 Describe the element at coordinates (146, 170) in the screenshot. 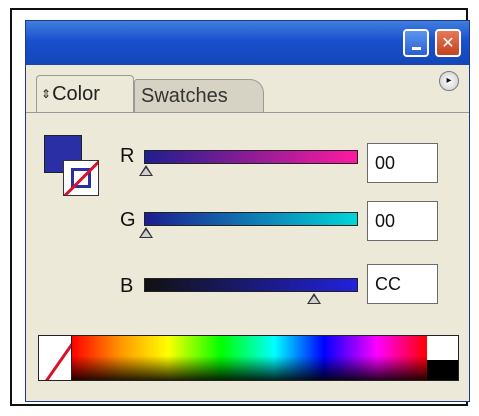

I see `r-slider-thumb` at that location.